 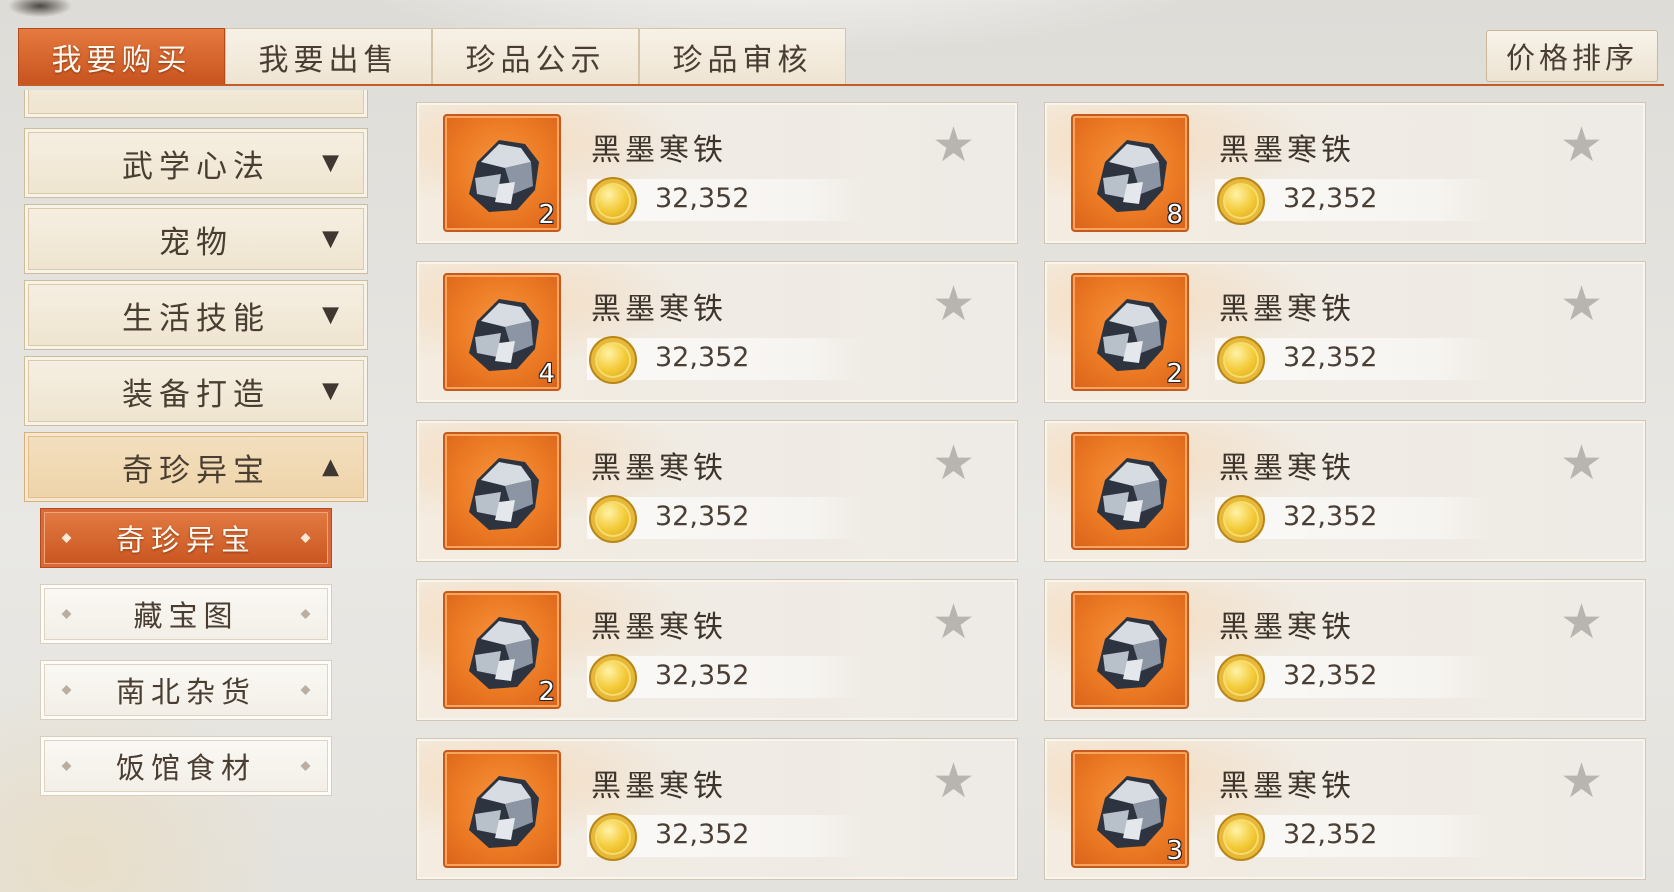 What do you see at coordinates (502, 332) in the screenshot?
I see `iron-ore-icon: 4` at bounding box center [502, 332].